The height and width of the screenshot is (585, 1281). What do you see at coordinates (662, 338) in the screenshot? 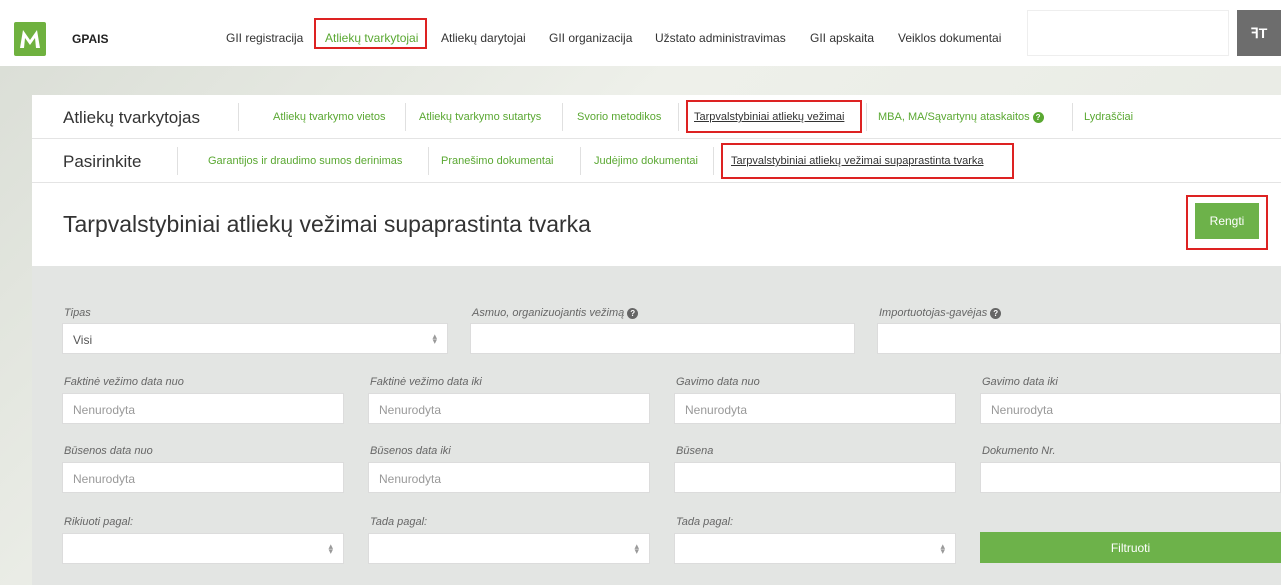
I see `asmuo-input` at bounding box center [662, 338].